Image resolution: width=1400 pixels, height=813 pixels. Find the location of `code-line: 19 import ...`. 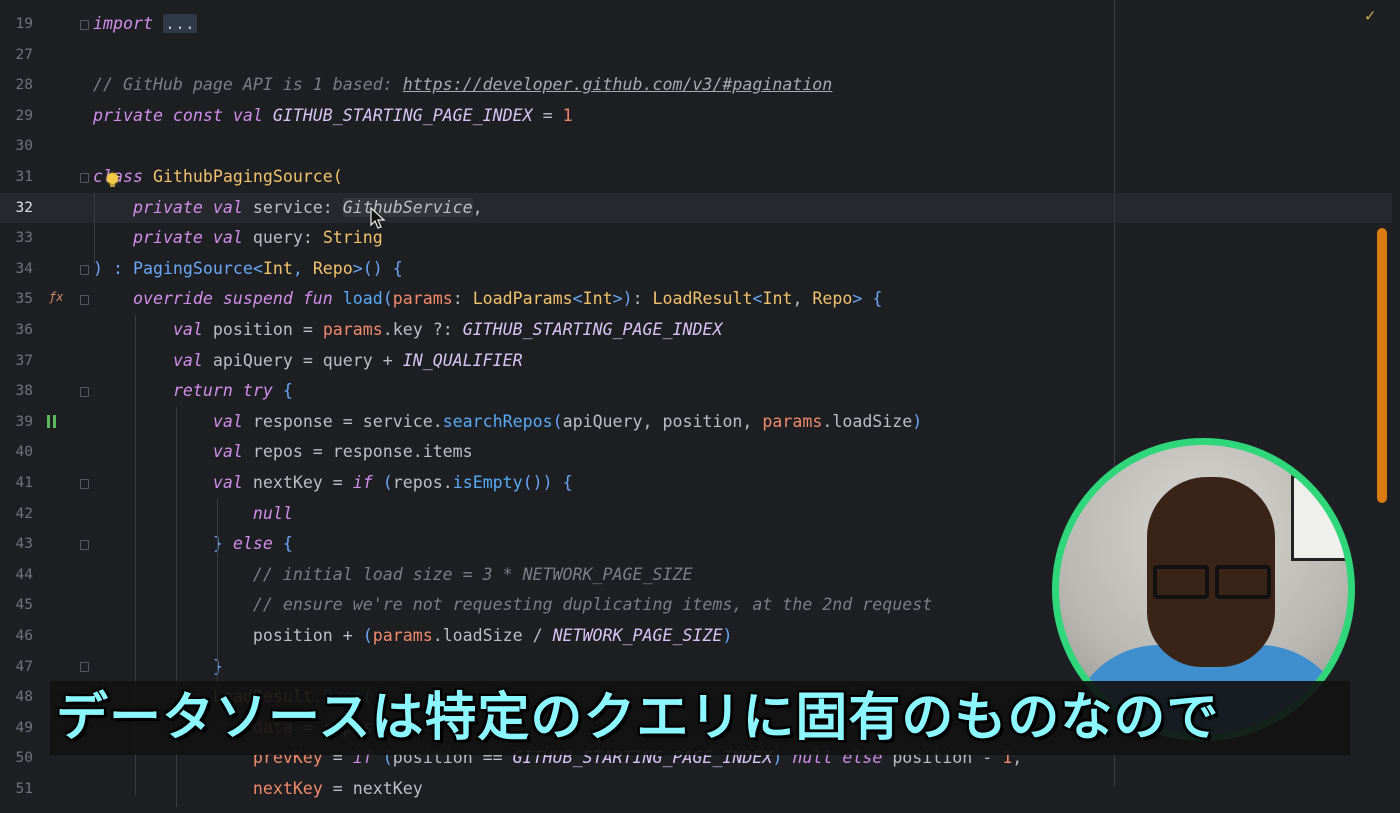

code-line: 19 import ... is located at coordinates (696, 24).